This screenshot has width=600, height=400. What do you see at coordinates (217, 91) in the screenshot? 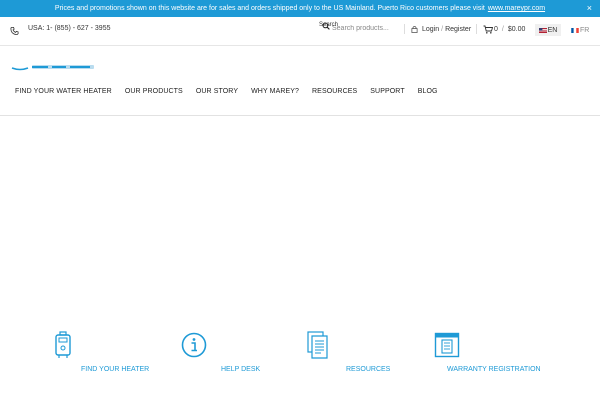
I see `nav-our-story: OUR STORY` at bounding box center [217, 91].